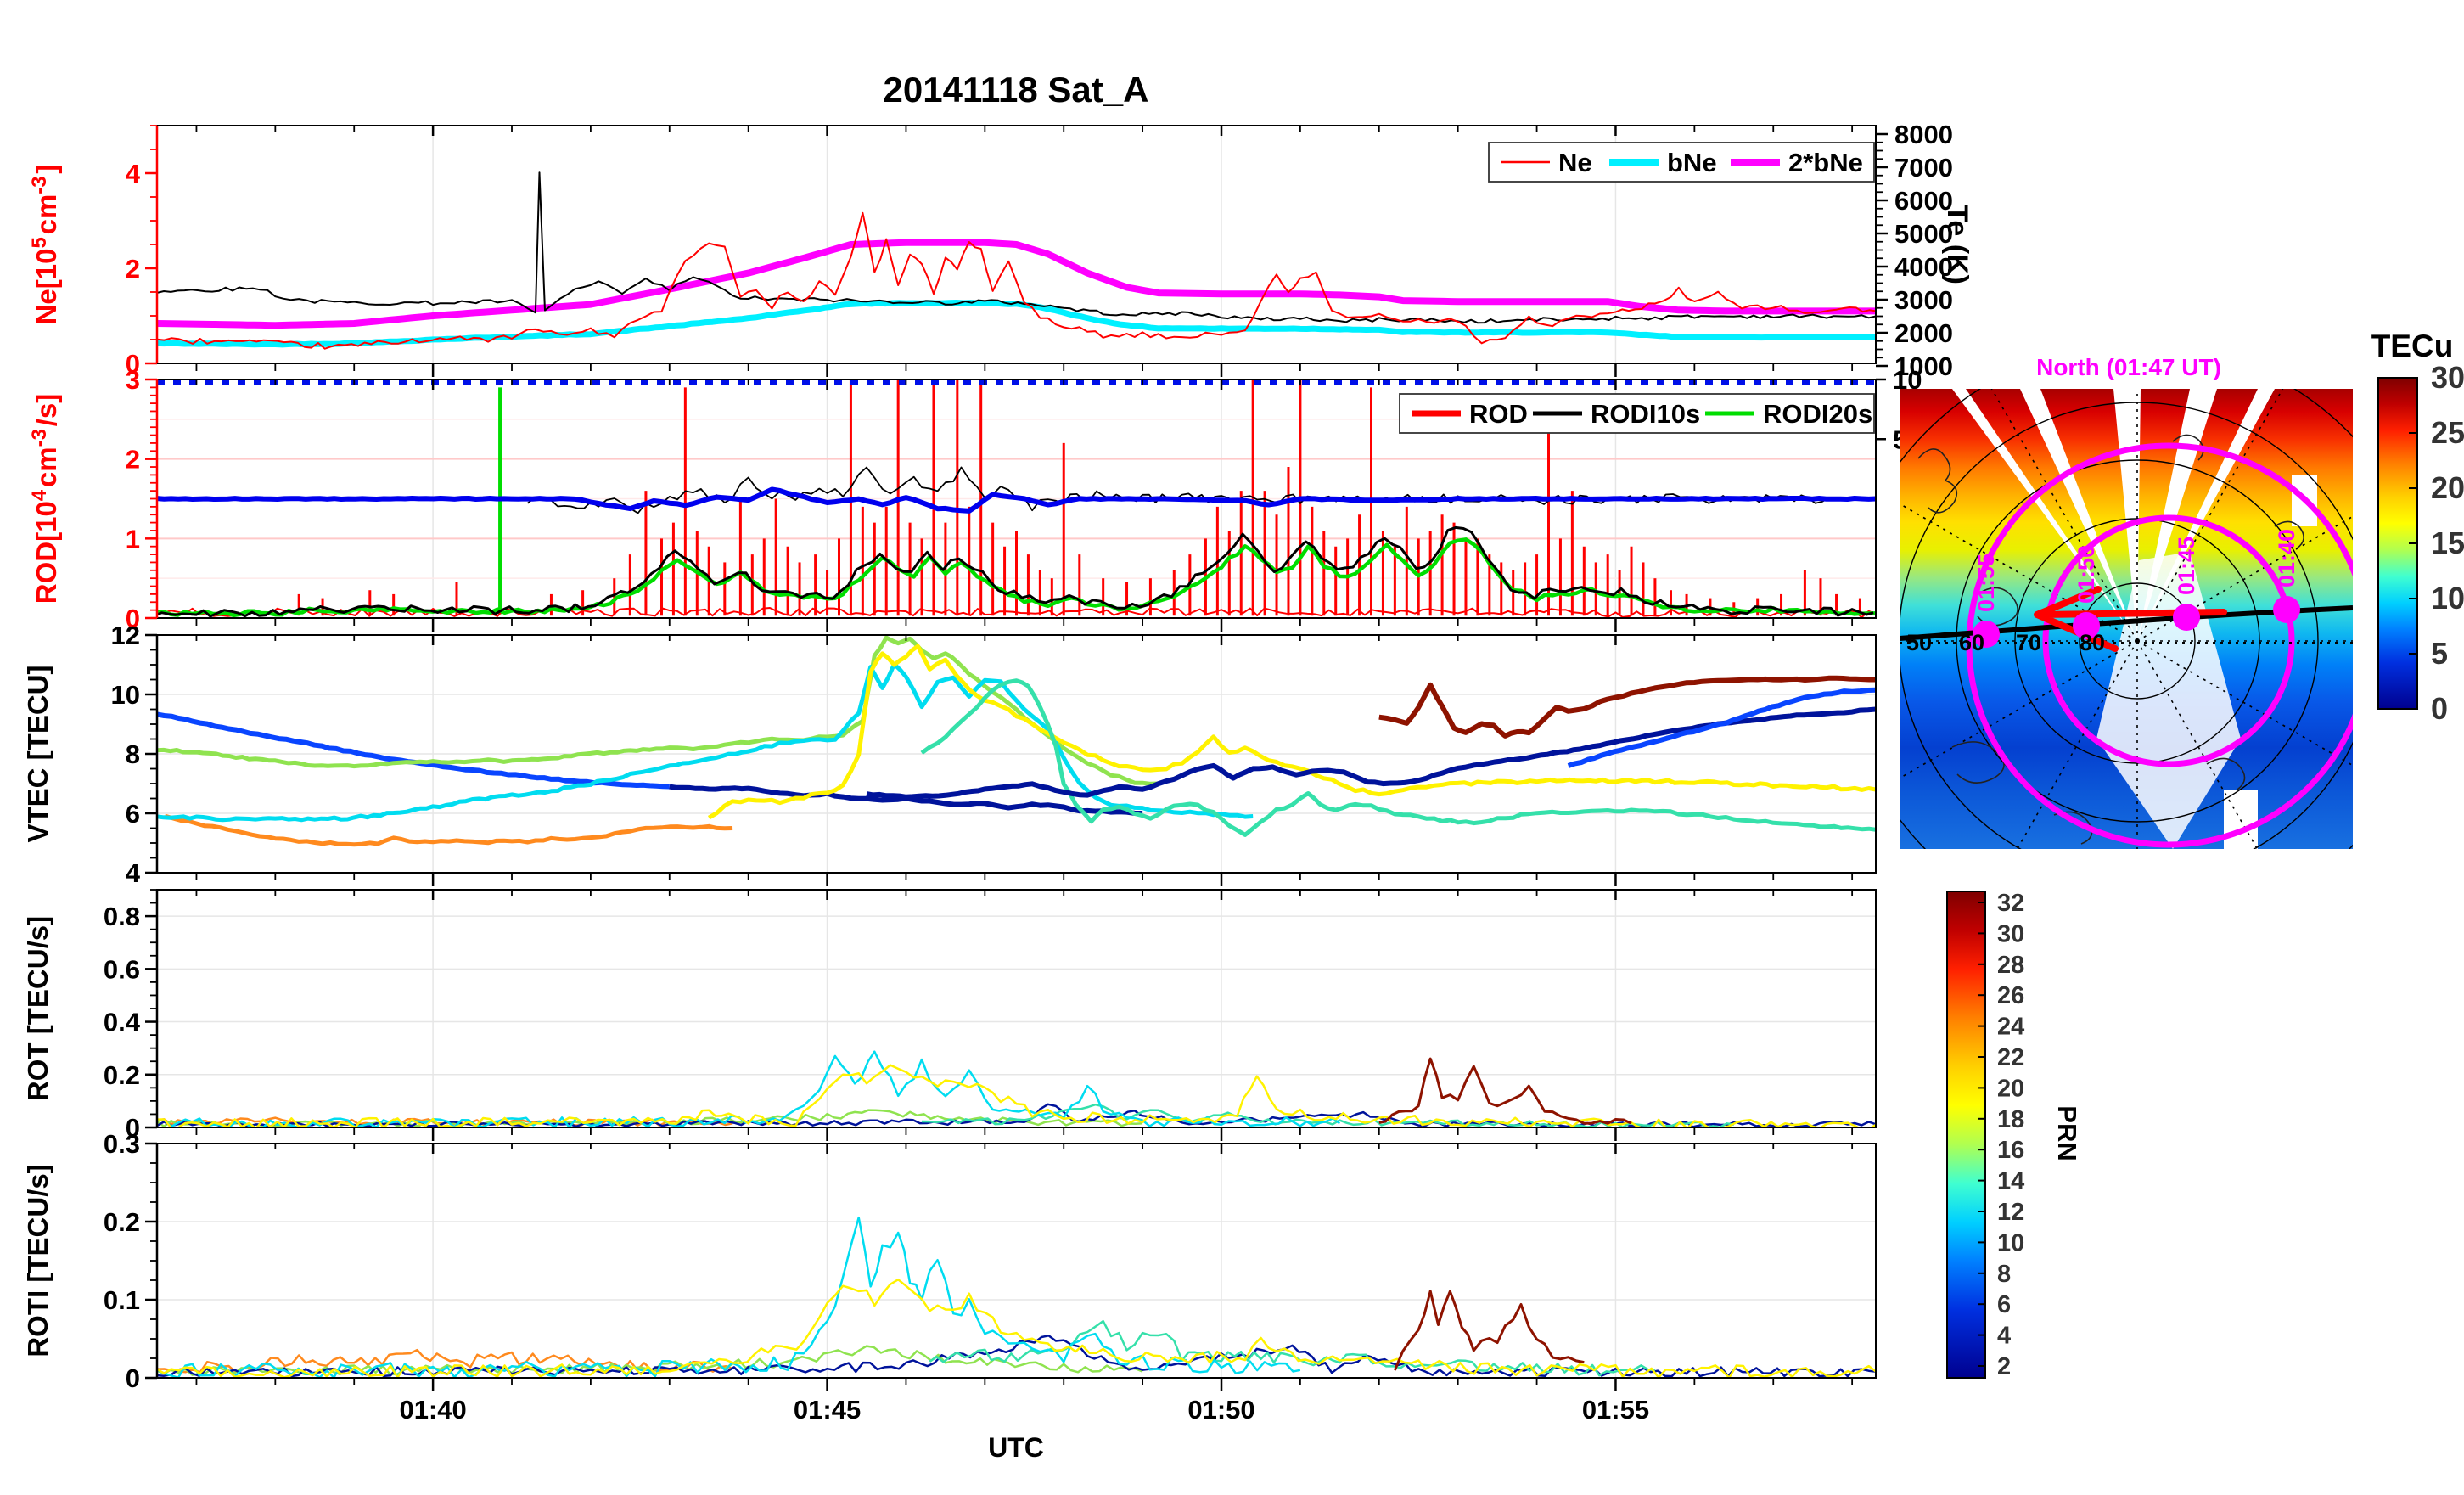  What do you see at coordinates (2439, 653) in the screenshot?
I see `tecu-tick-label: 5` at bounding box center [2439, 653].